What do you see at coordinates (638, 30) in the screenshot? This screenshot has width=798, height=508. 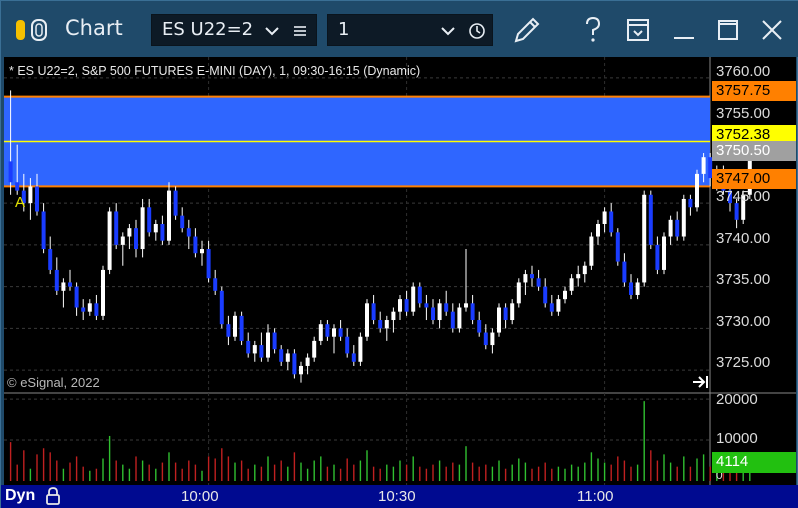 I see `template-icon` at bounding box center [638, 30].